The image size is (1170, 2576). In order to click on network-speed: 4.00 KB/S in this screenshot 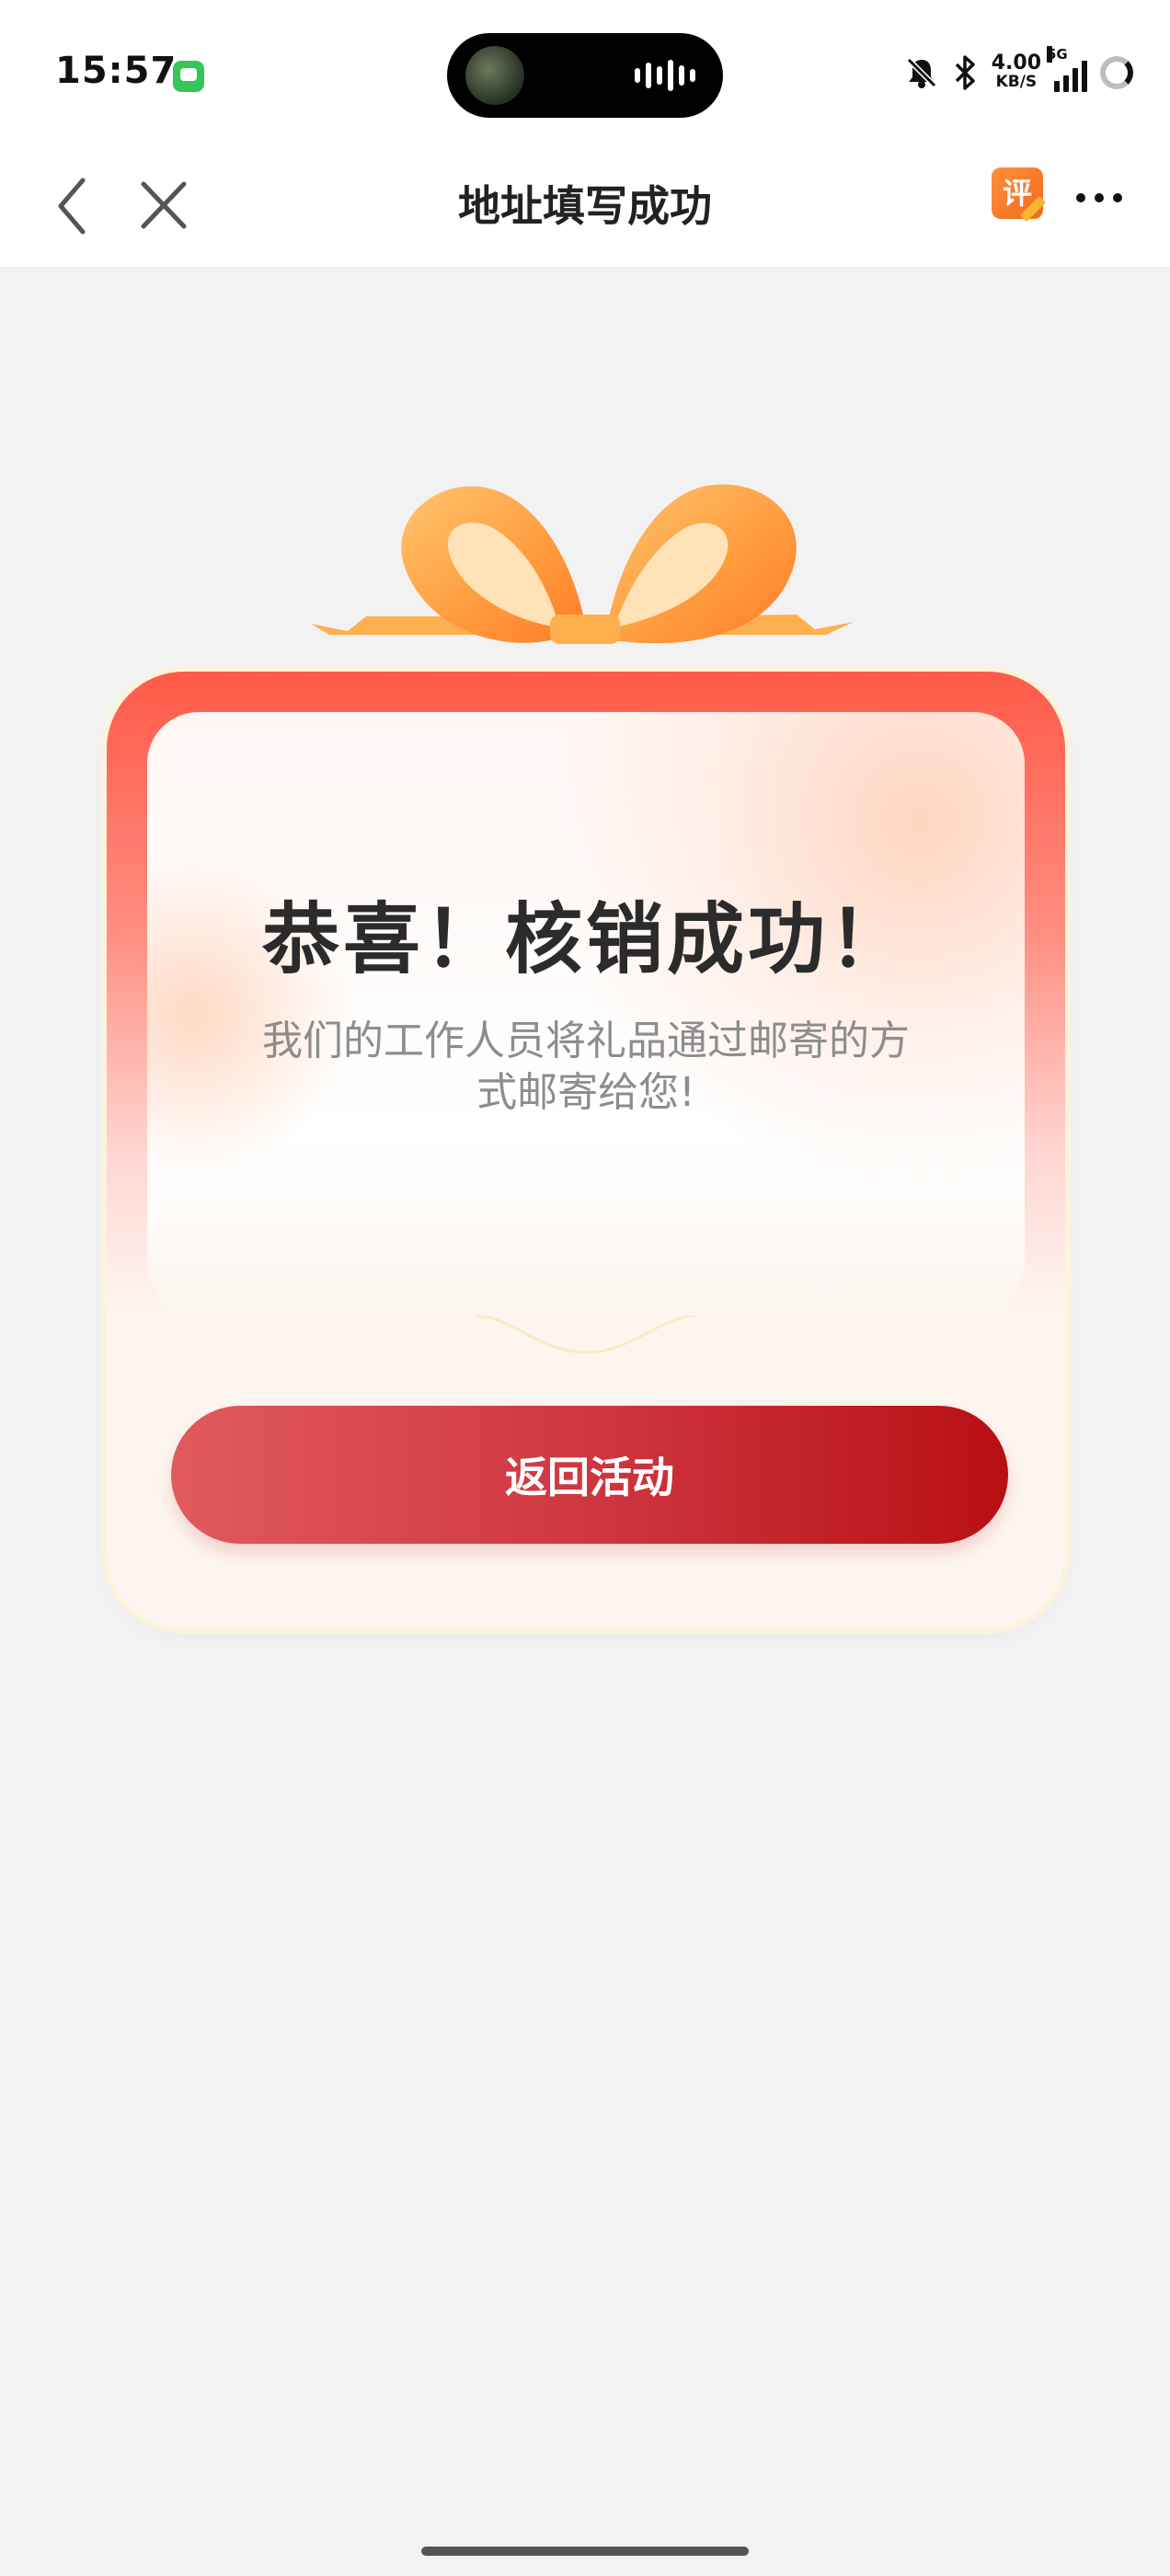, I will do `click(1016, 72)`.